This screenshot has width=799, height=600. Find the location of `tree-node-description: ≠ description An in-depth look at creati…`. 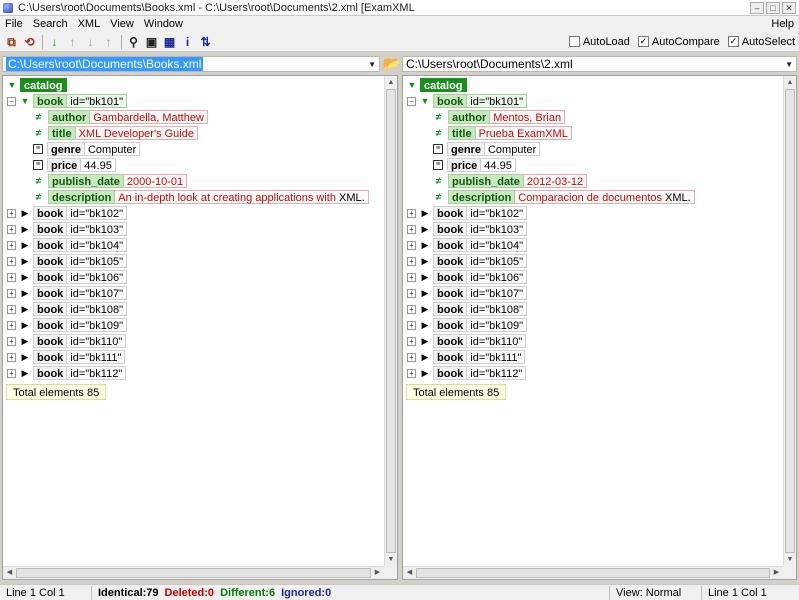

tree-node-description: ≠ description An in-depth look at creati… is located at coordinates (201, 197).